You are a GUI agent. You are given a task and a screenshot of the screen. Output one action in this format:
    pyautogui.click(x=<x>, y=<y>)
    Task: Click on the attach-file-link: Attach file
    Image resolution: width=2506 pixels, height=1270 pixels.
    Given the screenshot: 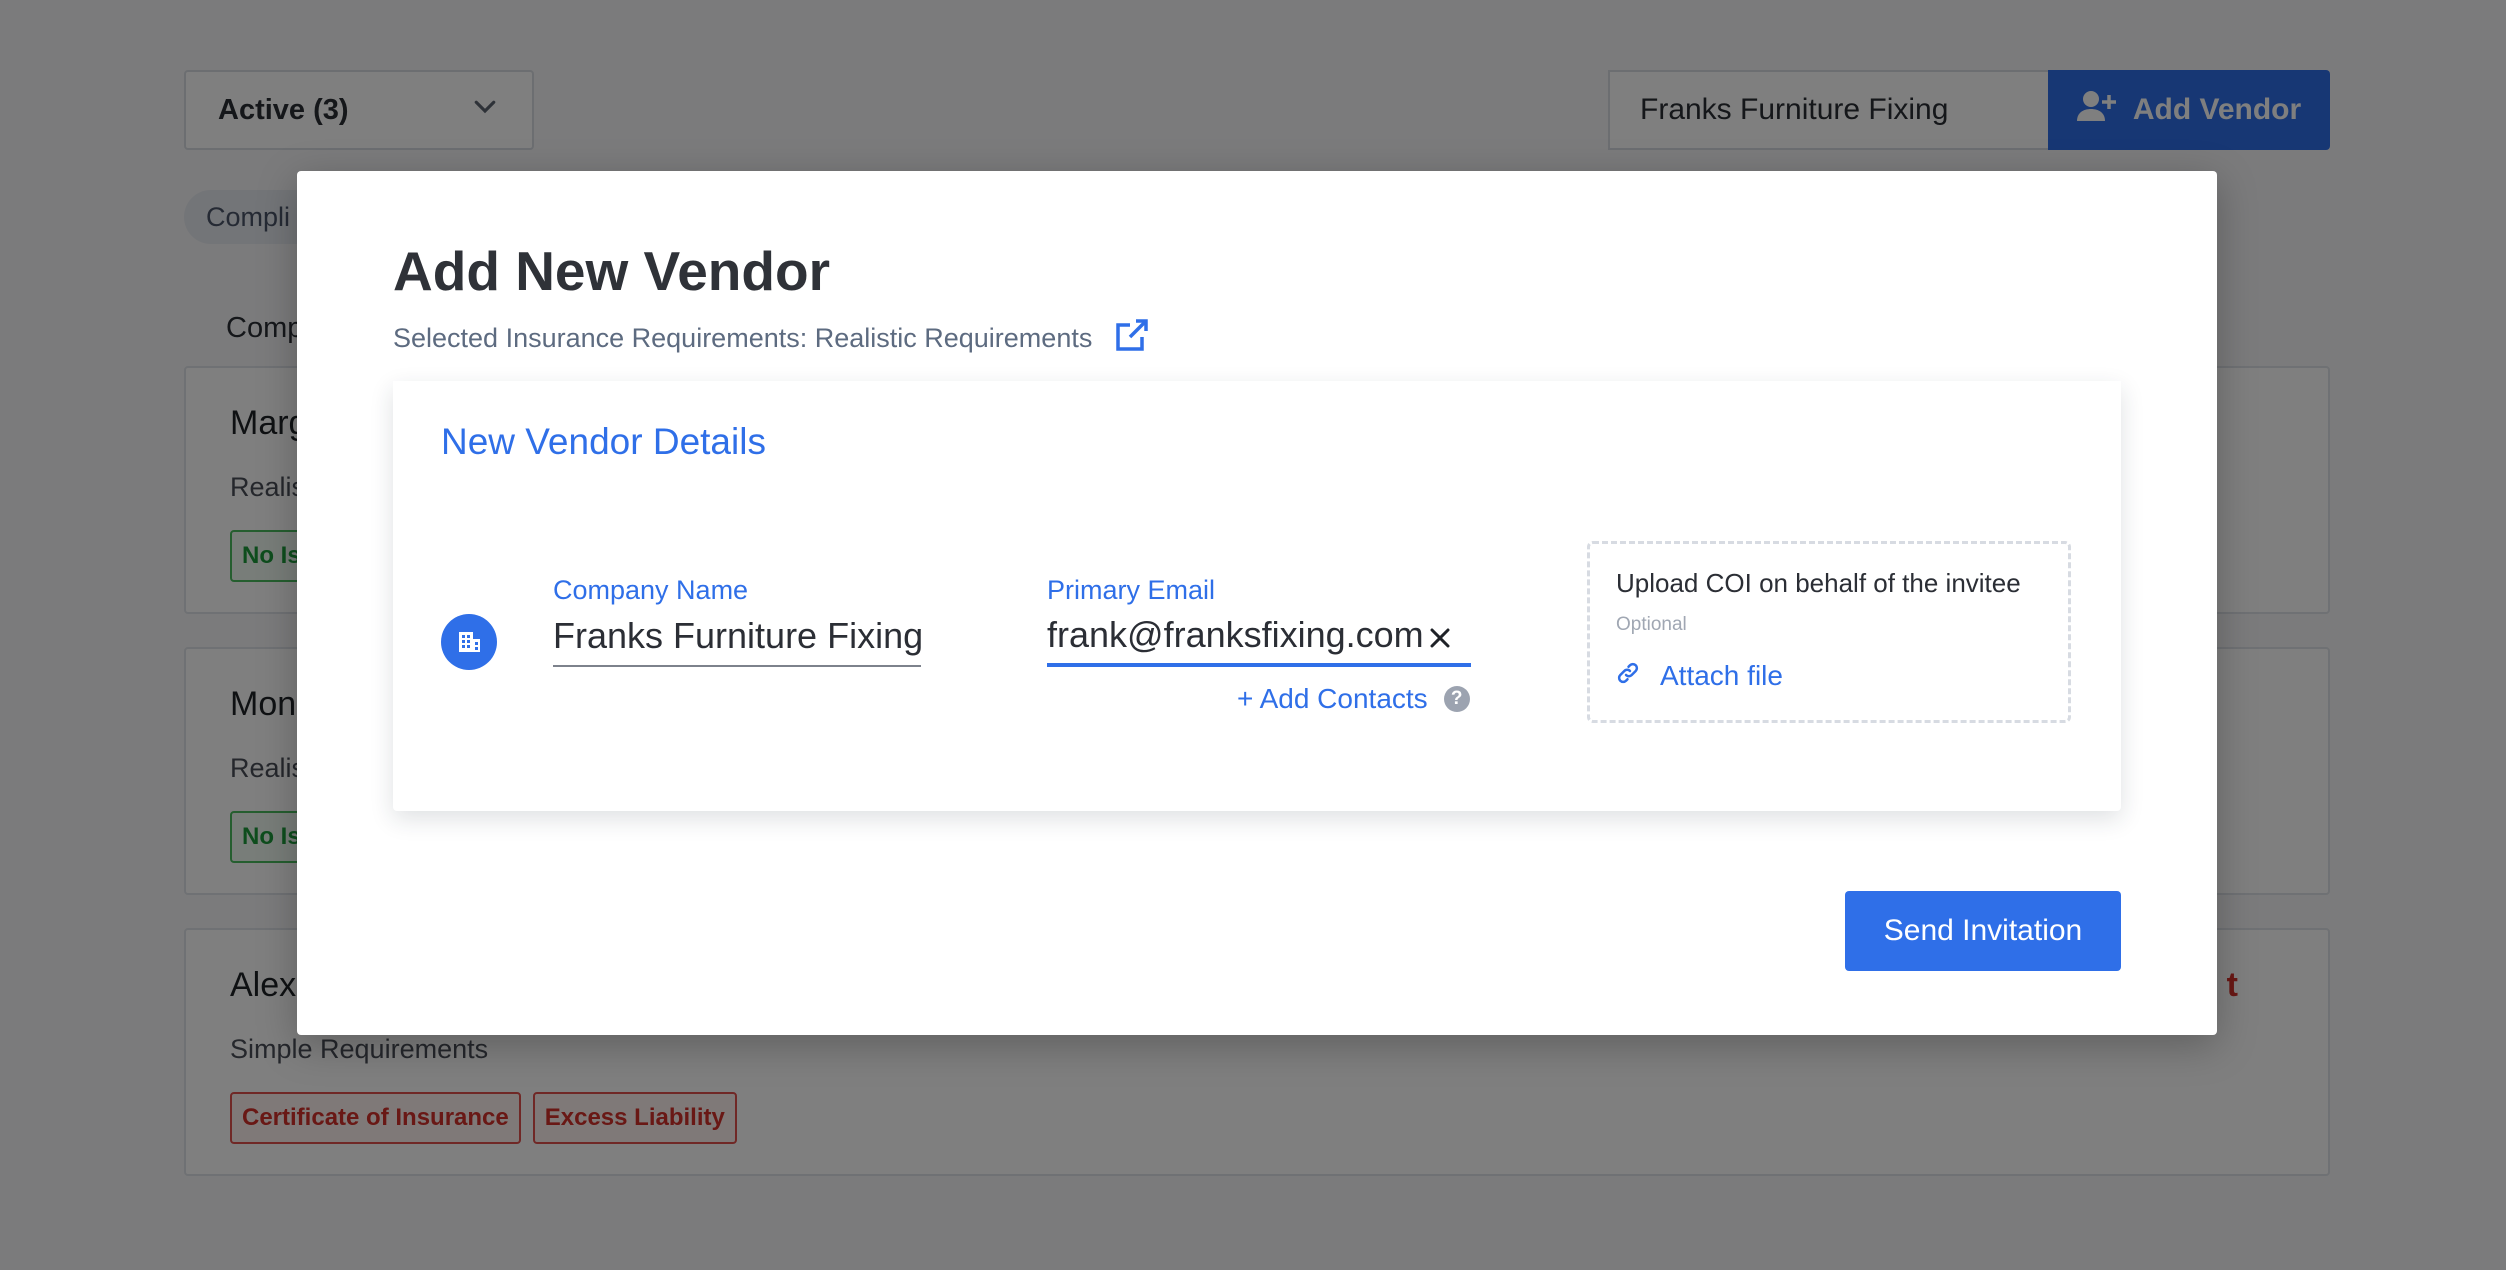 What is the action you would take?
    pyautogui.click(x=1699, y=676)
    